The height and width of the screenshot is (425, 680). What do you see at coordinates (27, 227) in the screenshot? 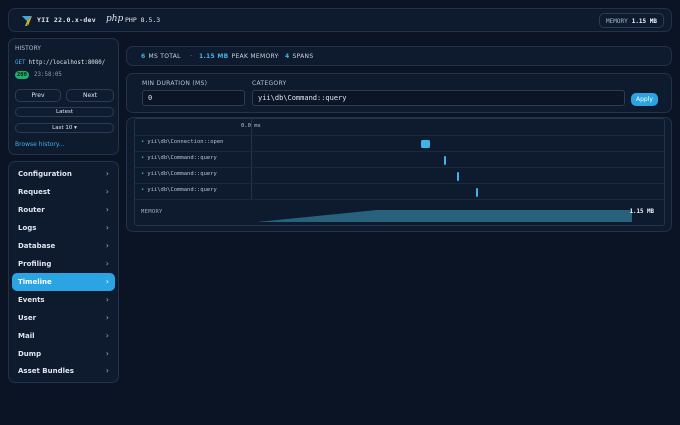
I see `sidebar-item-label: Logs` at bounding box center [27, 227].